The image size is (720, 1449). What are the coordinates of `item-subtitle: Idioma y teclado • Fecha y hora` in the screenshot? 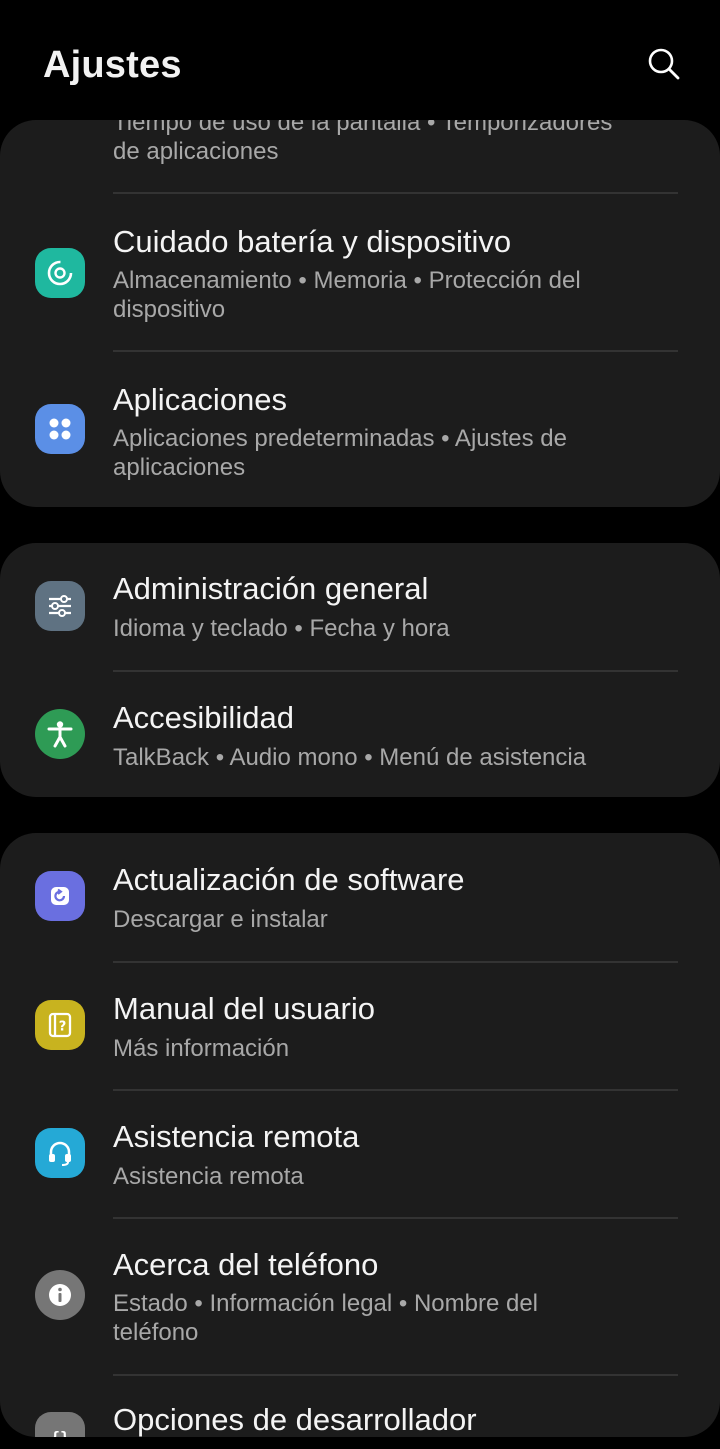 It's located at (281, 628).